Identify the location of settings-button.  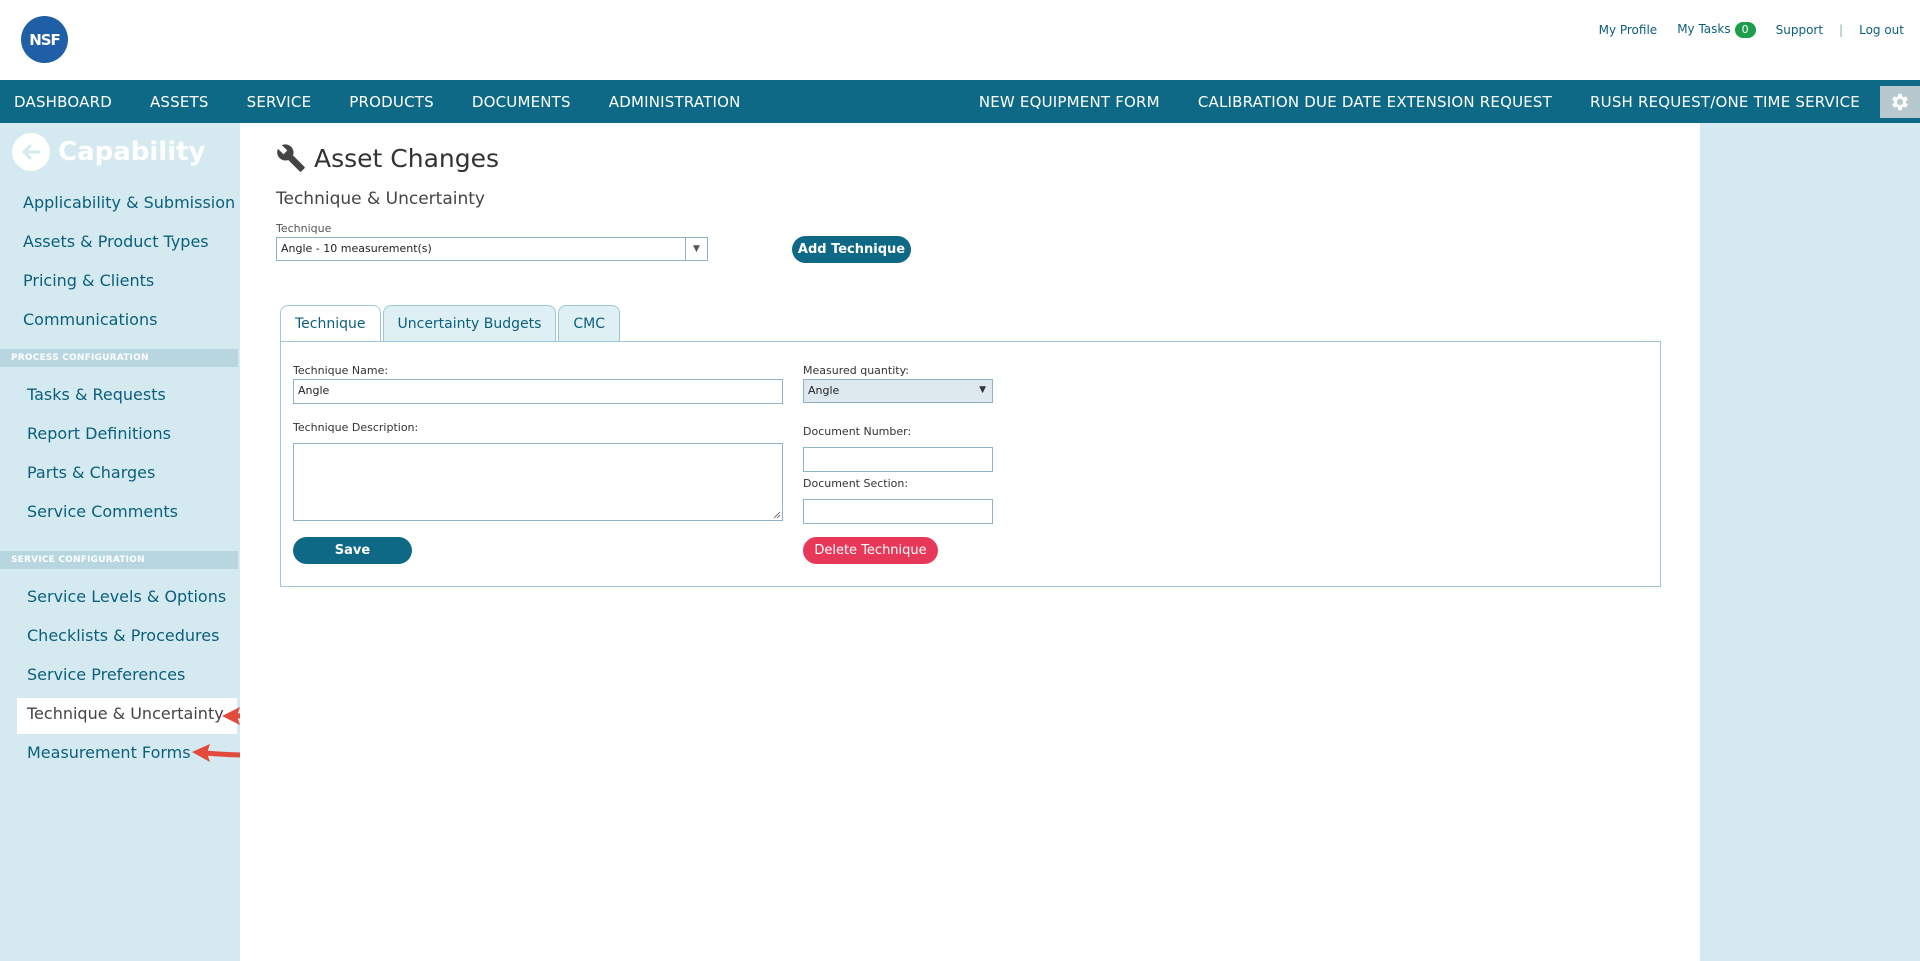
(1900, 102).